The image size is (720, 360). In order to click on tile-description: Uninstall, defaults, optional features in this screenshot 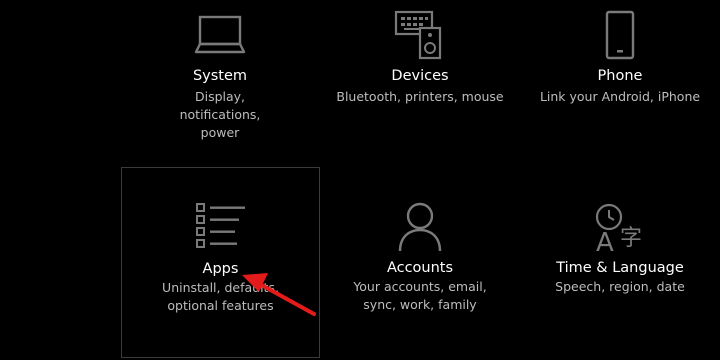, I will do `click(220, 296)`.